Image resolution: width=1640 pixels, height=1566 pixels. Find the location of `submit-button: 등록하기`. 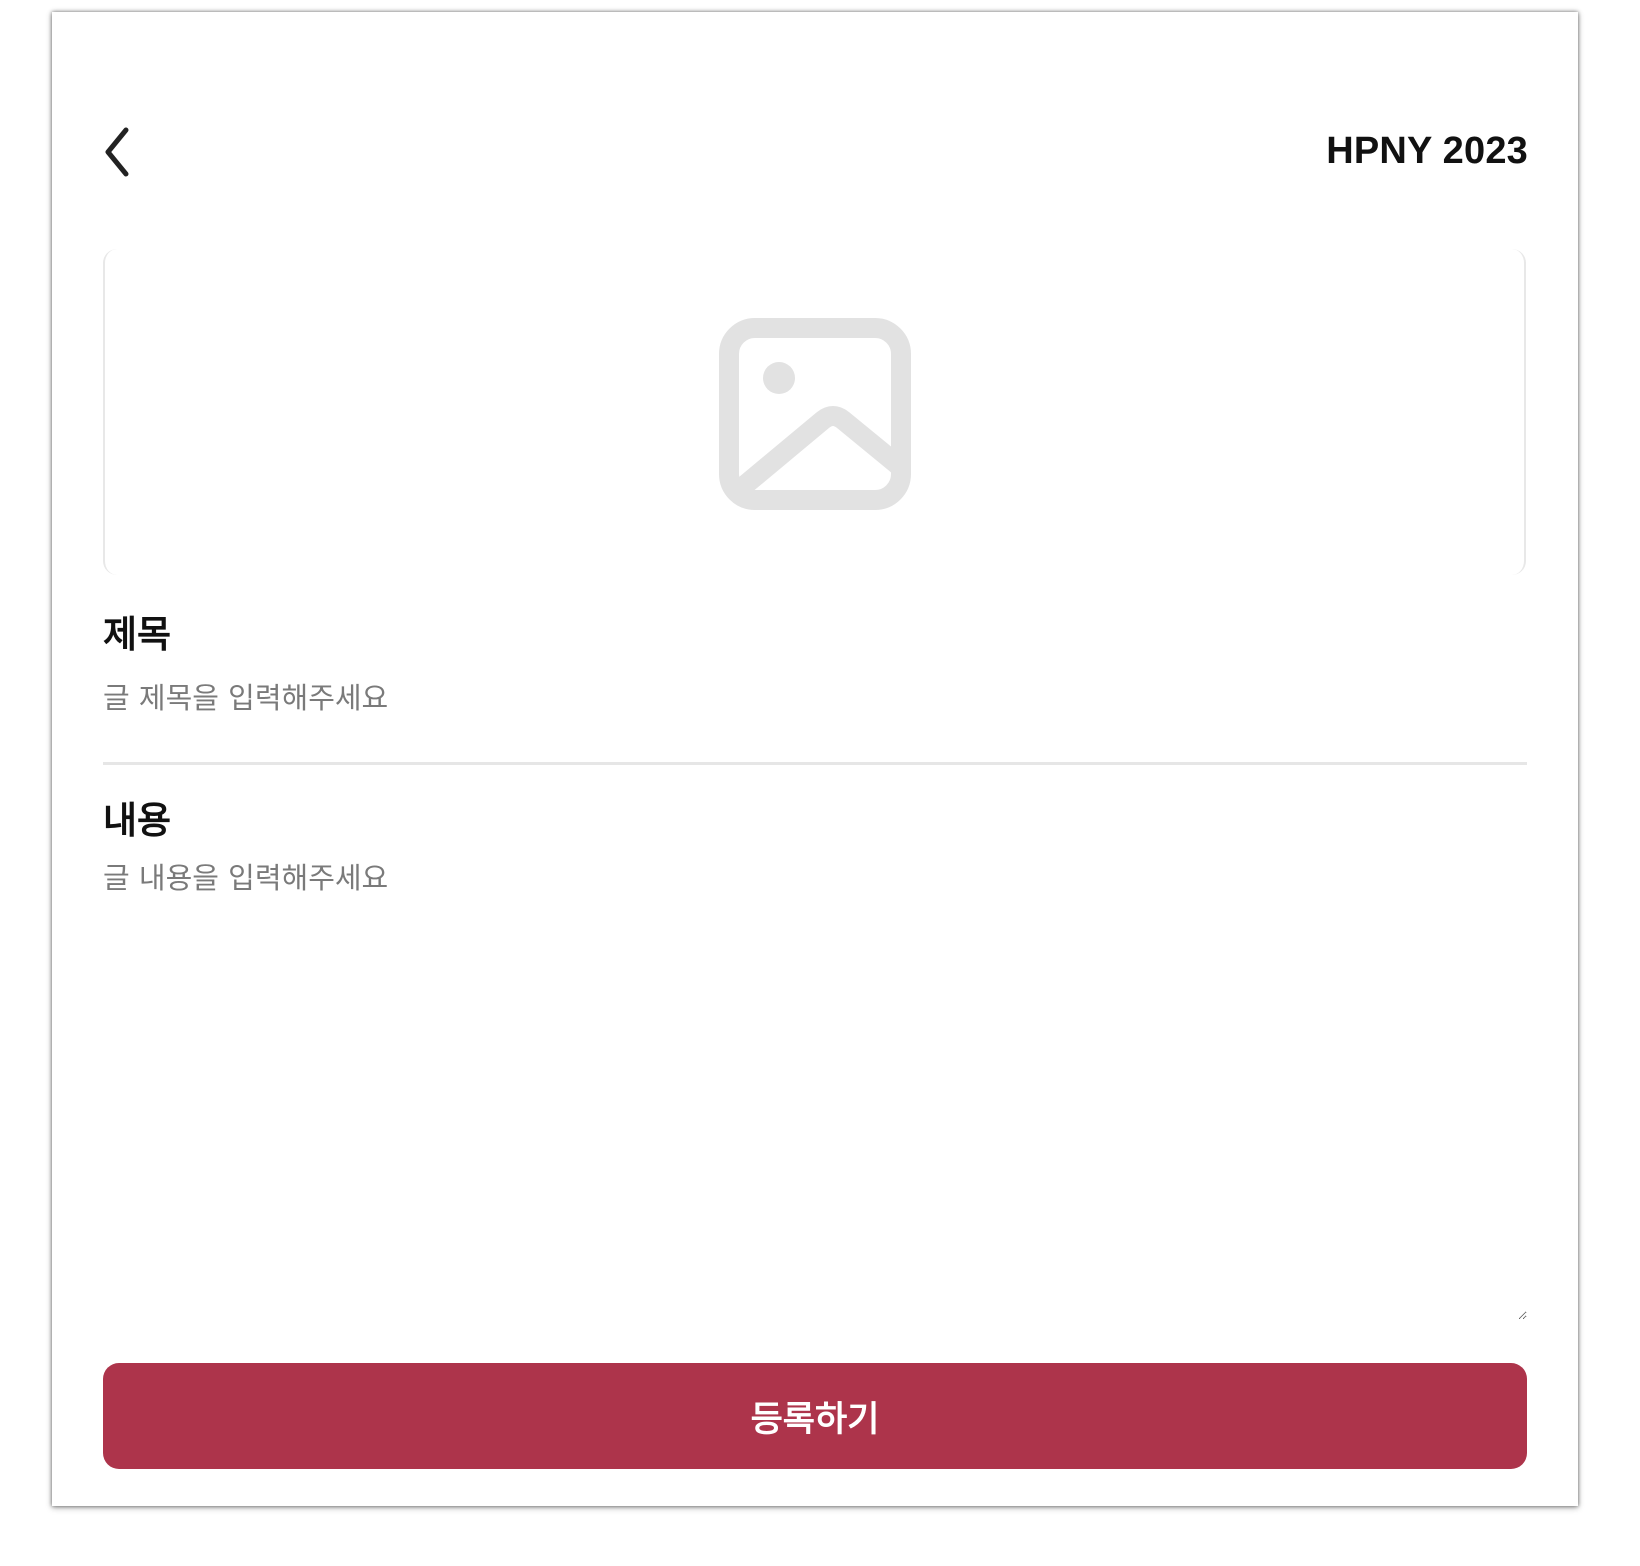

submit-button: 등록하기 is located at coordinates (815, 1416).